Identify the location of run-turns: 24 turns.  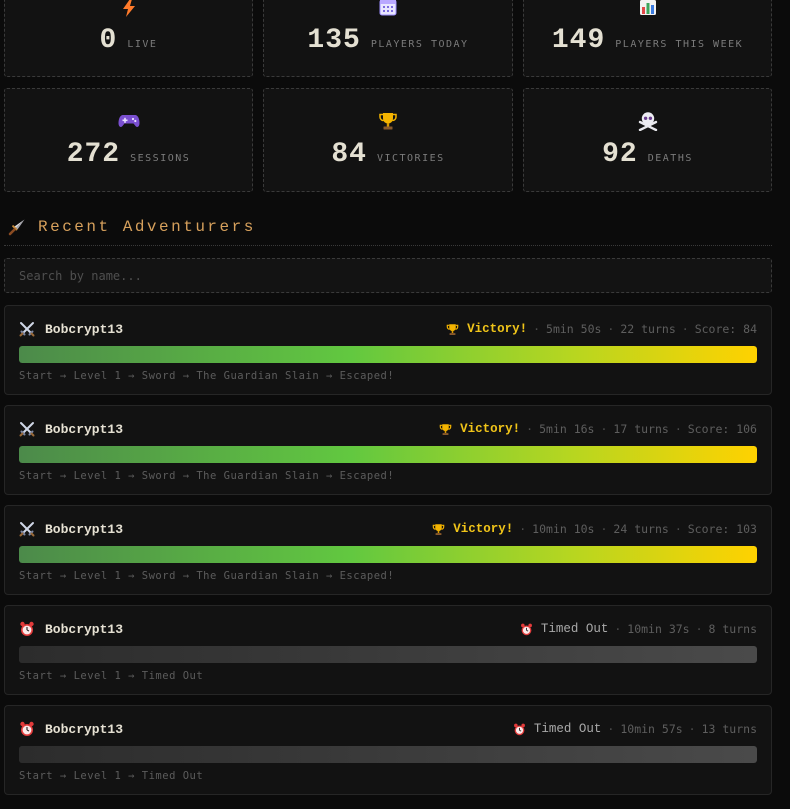
(641, 529).